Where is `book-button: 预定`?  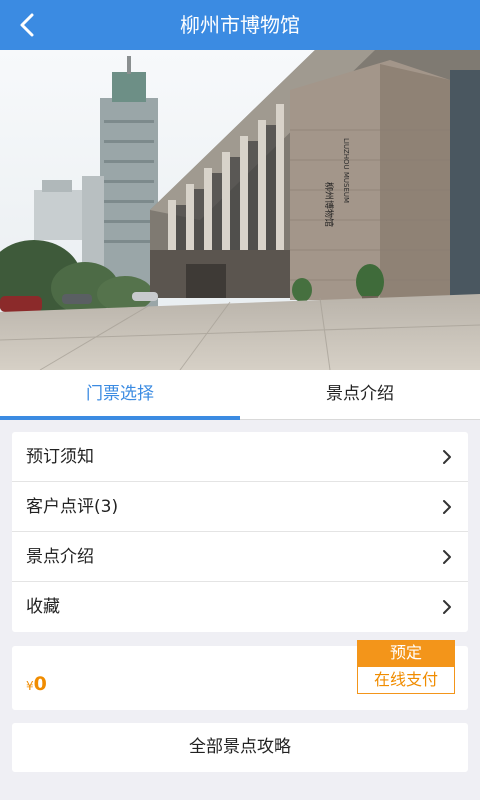 book-button: 预定 is located at coordinates (406, 653).